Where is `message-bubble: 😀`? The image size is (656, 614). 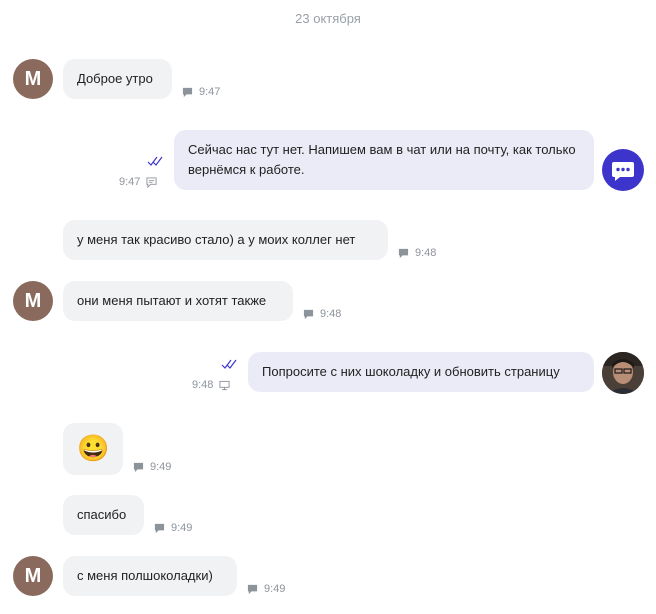 message-bubble: 😀 is located at coordinates (93, 449).